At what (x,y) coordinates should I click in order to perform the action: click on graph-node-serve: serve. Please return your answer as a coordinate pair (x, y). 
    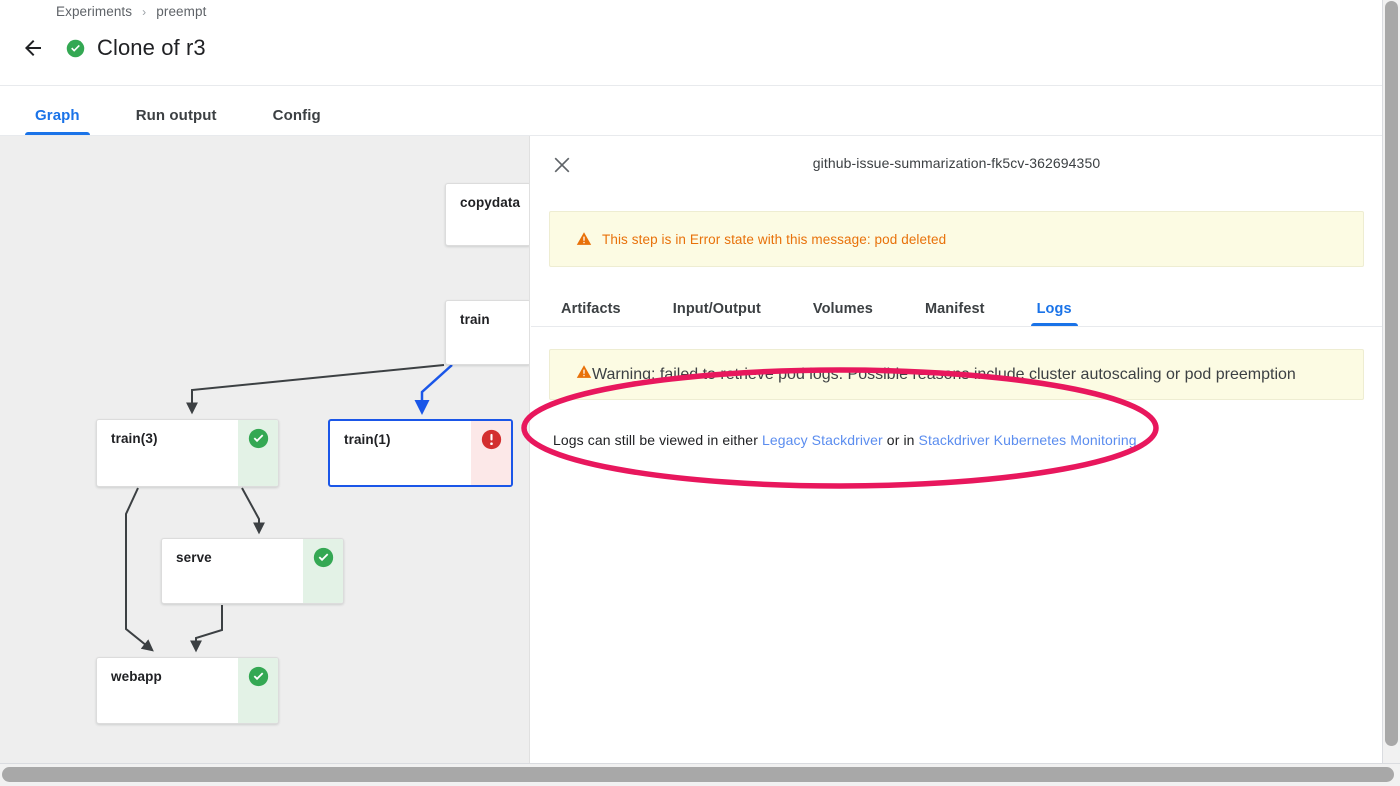
    Looking at the image, I should click on (252, 571).